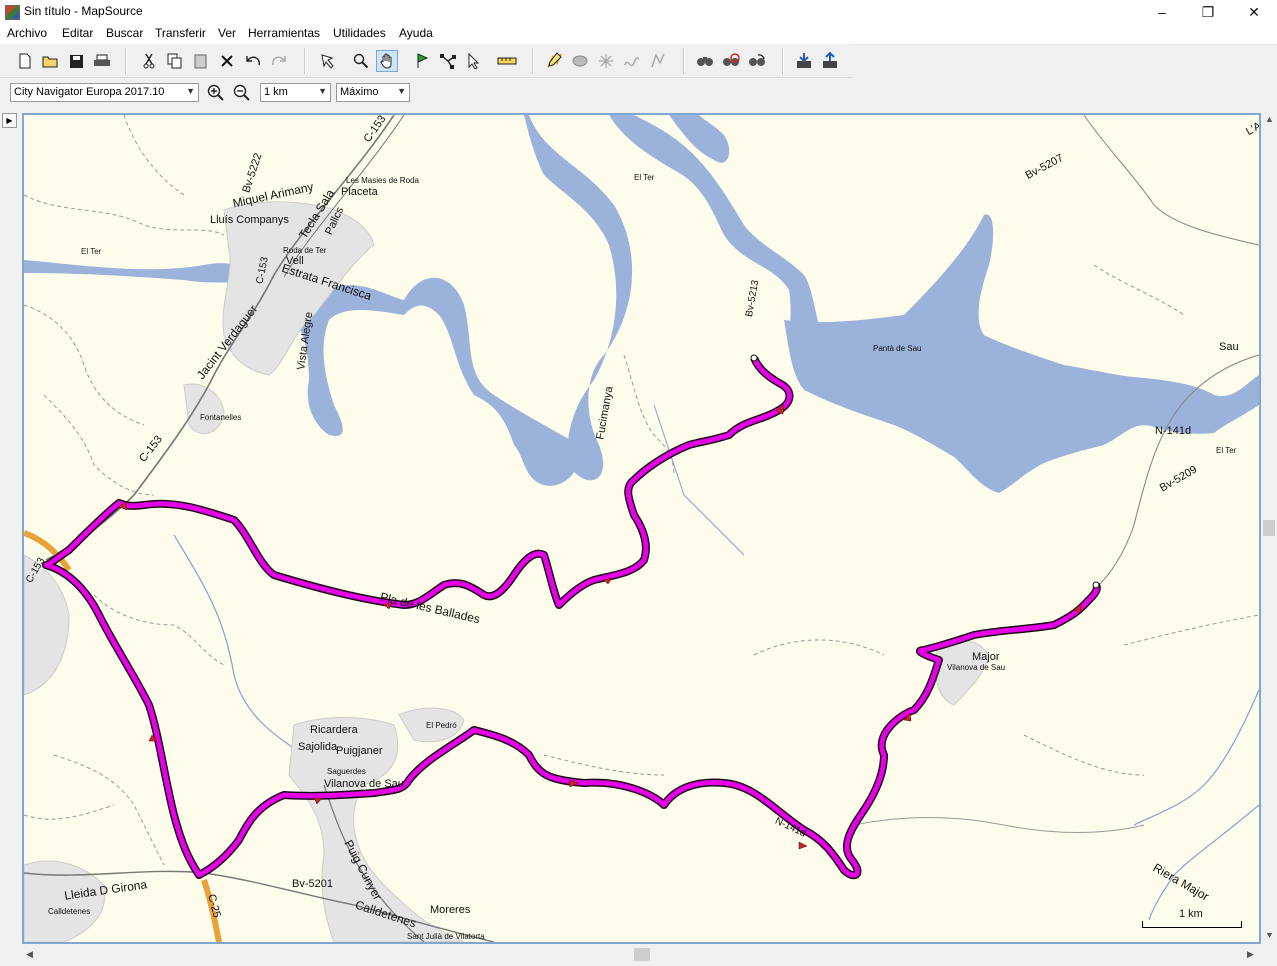 The image size is (1277, 966). I want to click on label-fontanelles: Fontanelles, so click(221, 417).